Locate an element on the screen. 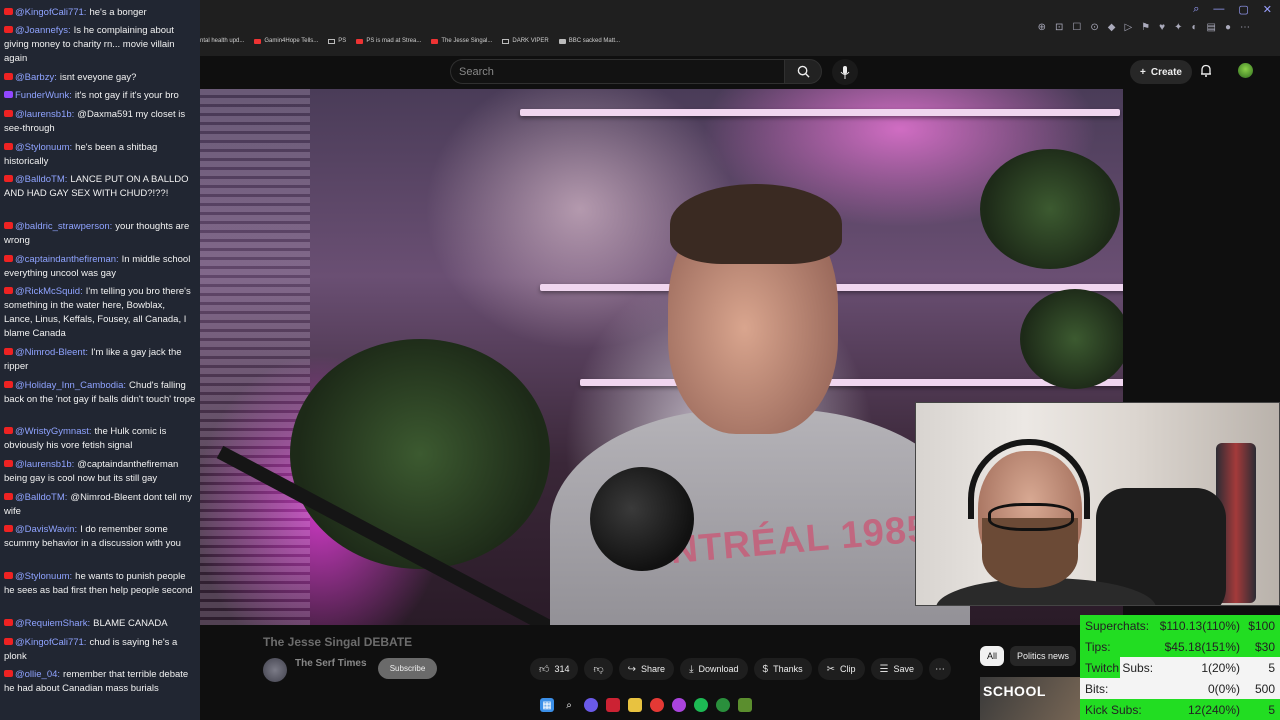  extension-toolbar: ⊕ ⊡ ☐ ⊙ ◆ ▷ ⚑ ♥ ✦ ◐ ▤ ● ⋯ is located at coordinates (1144, 27).